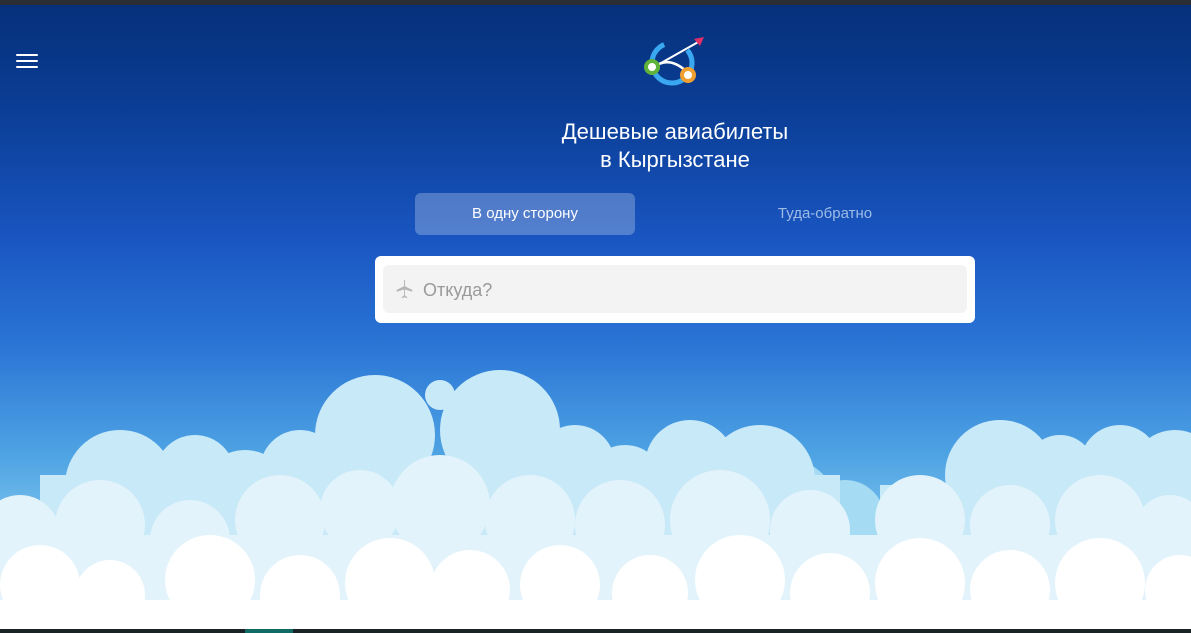 Image resolution: width=1191 pixels, height=633 pixels. I want to click on tab-one-way: В одну сторону, so click(525, 214).